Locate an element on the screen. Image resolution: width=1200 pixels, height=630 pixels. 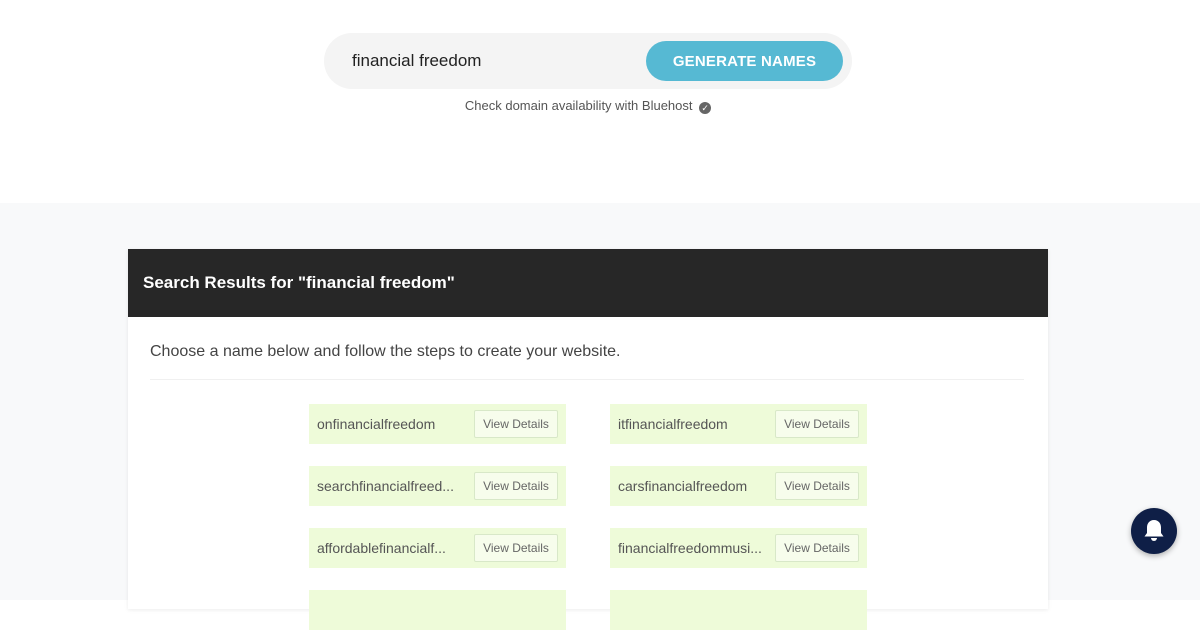
generate-names-button: GENERATE NAMES is located at coordinates (744, 61).